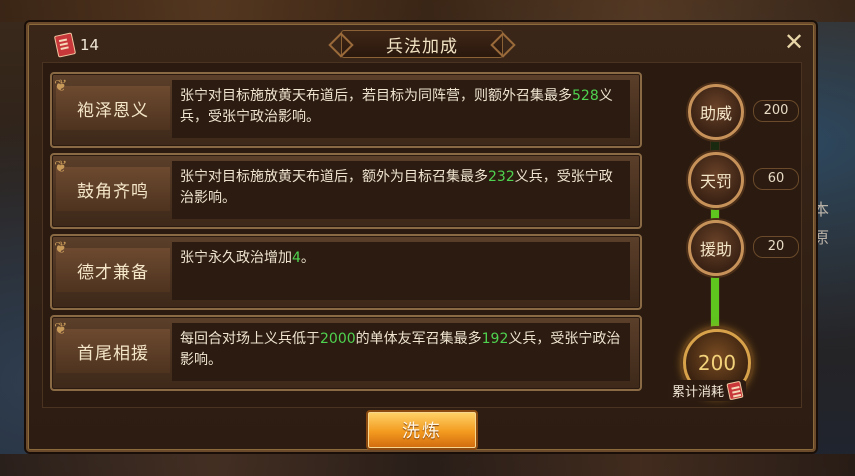  Describe the element at coordinates (698, 392) in the screenshot. I see `total-cost-text: 累计消耗` at that location.